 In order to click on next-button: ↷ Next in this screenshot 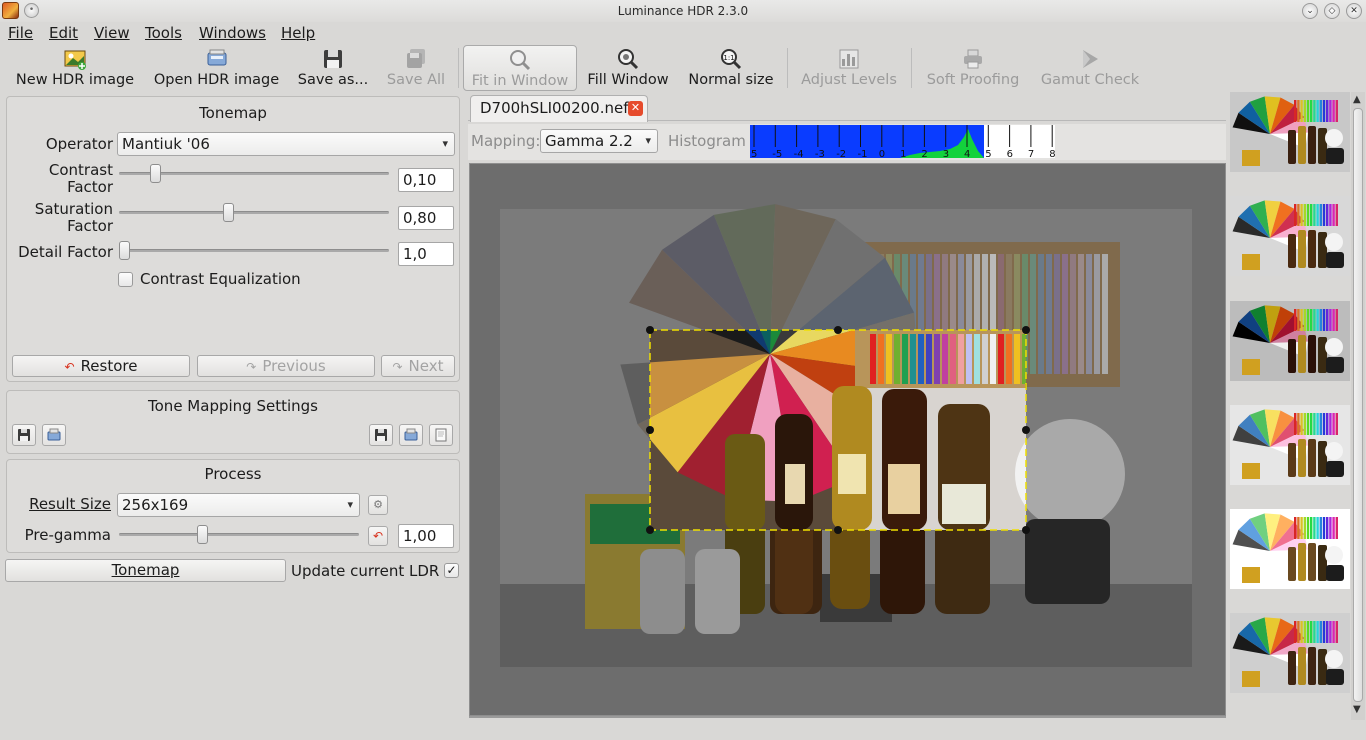, I will do `click(418, 366)`.